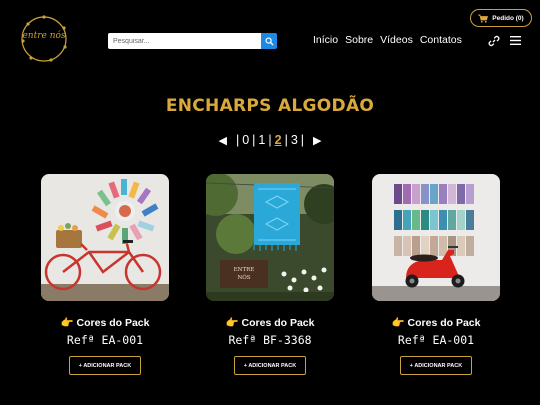 This screenshot has height=405, width=540. Describe the element at coordinates (436, 237) in the screenshot. I see `product-image-scooter` at that location.